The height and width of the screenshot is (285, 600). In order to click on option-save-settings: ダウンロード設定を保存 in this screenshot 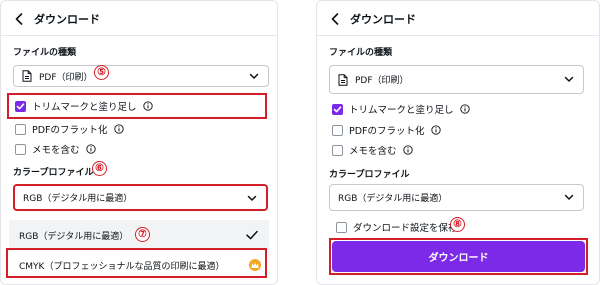, I will do `click(397, 227)`.